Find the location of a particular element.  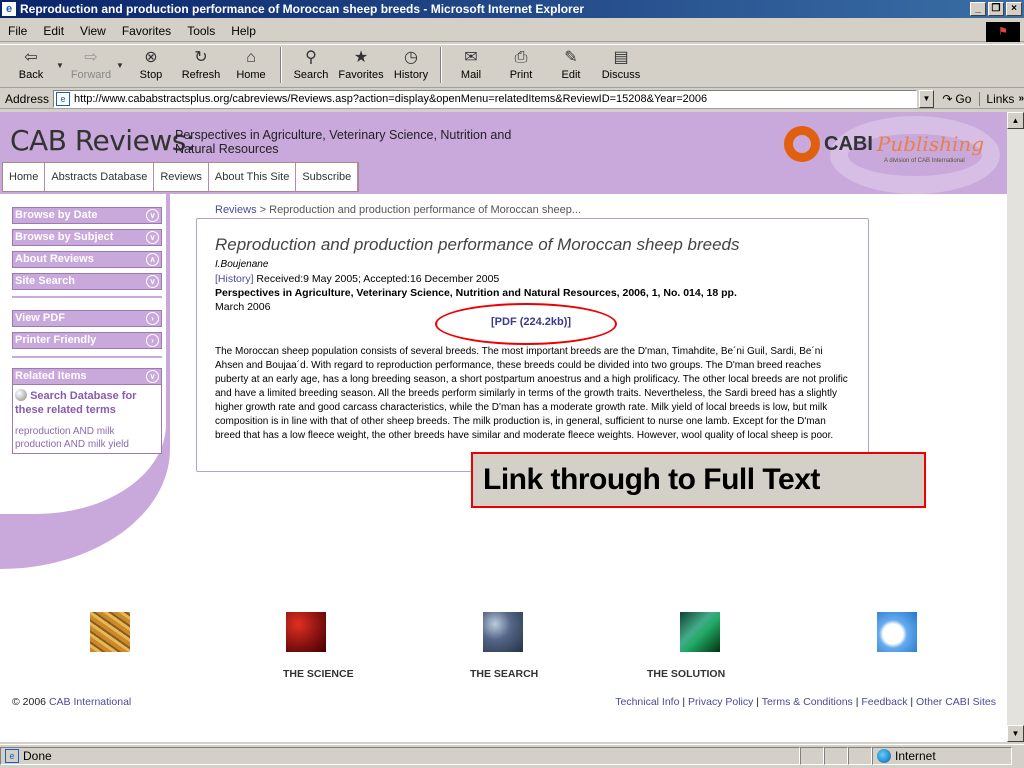

sidebar-item-site-search: Site Search ∨ is located at coordinates (87, 281).